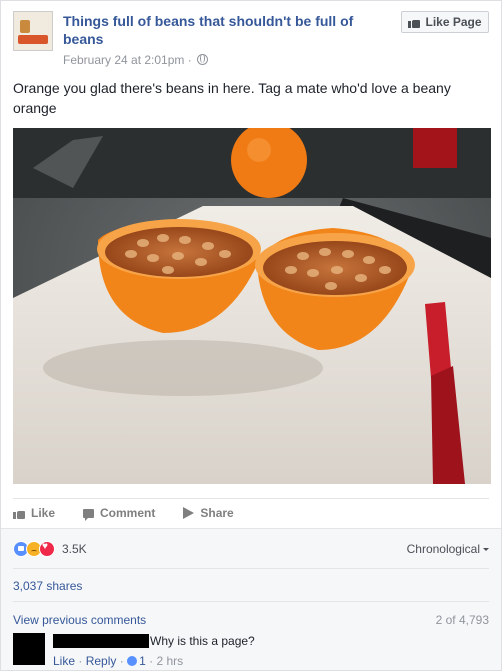  What do you see at coordinates (203, 59) in the screenshot?
I see `globe-icon` at bounding box center [203, 59].